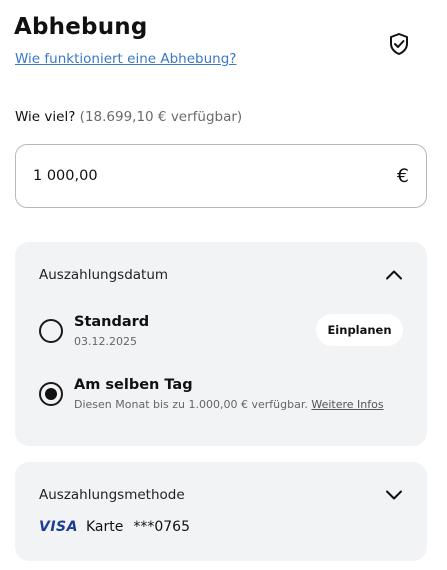  Describe the element at coordinates (161, 527) in the screenshot. I see `card-number-masked: ***0765` at that location.